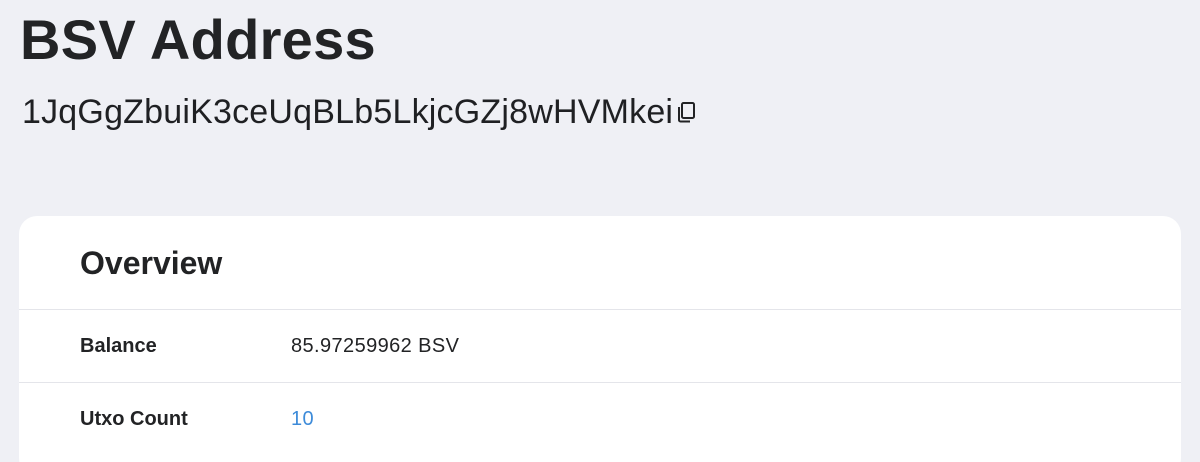 The width and height of the screenshot is (1200, 462). What do you see at coordinates (151, 262) in the screenshot?
I see `overview-title: Overview` at bounding box center [151, 262].